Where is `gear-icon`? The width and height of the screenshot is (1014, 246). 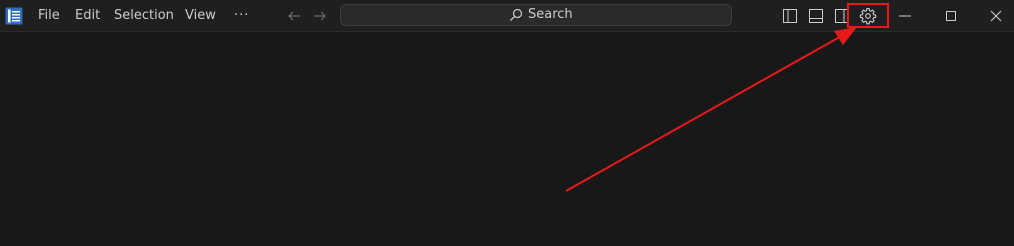 gear-icon is located at coordinates (868, 16).